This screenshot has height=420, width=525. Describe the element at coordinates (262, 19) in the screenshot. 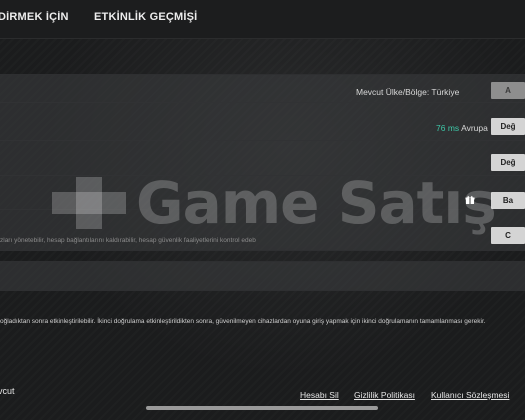

I see `top-tab-bar: DİRMEK İÇİN TAF ETKİNLİK GEÇMİŞİ` at that location.